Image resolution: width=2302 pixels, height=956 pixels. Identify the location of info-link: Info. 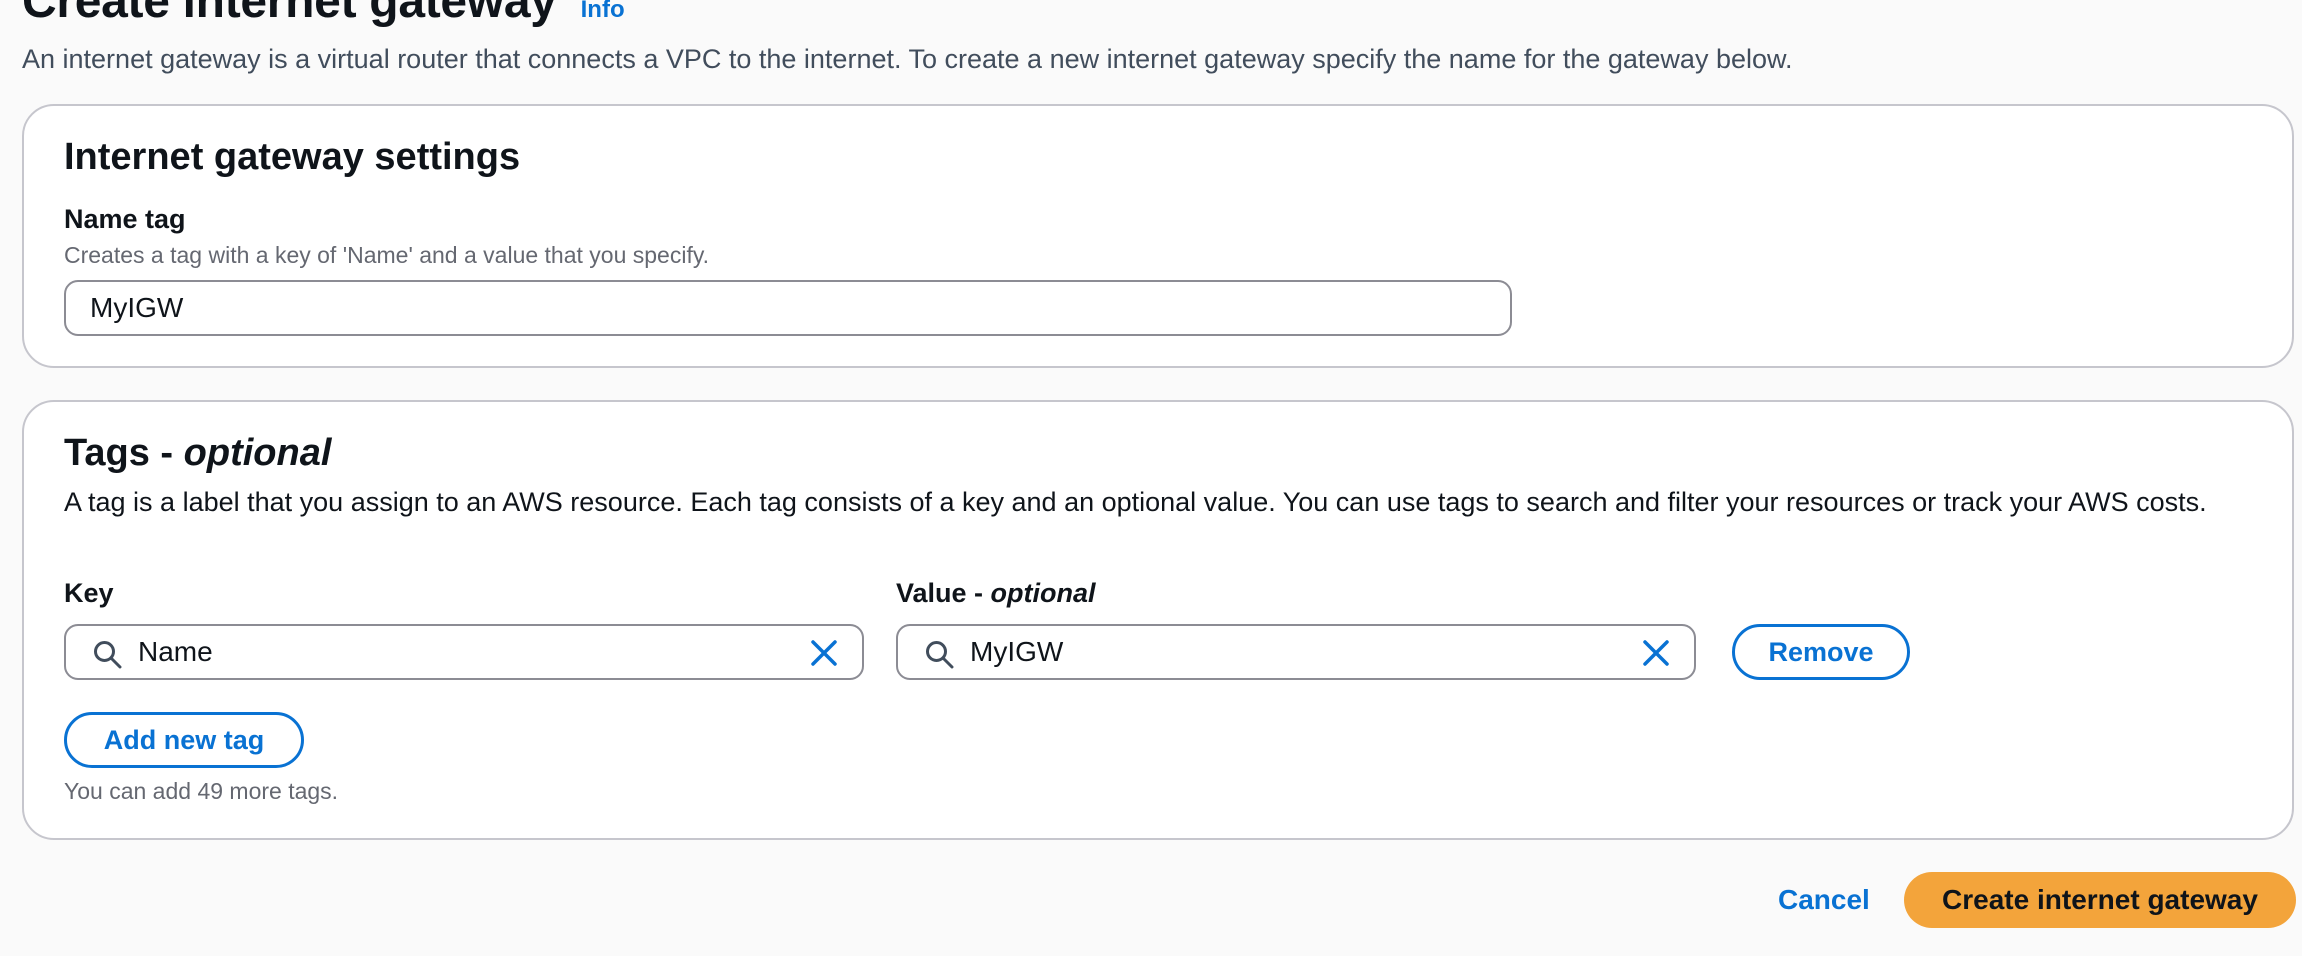
(603, 12).